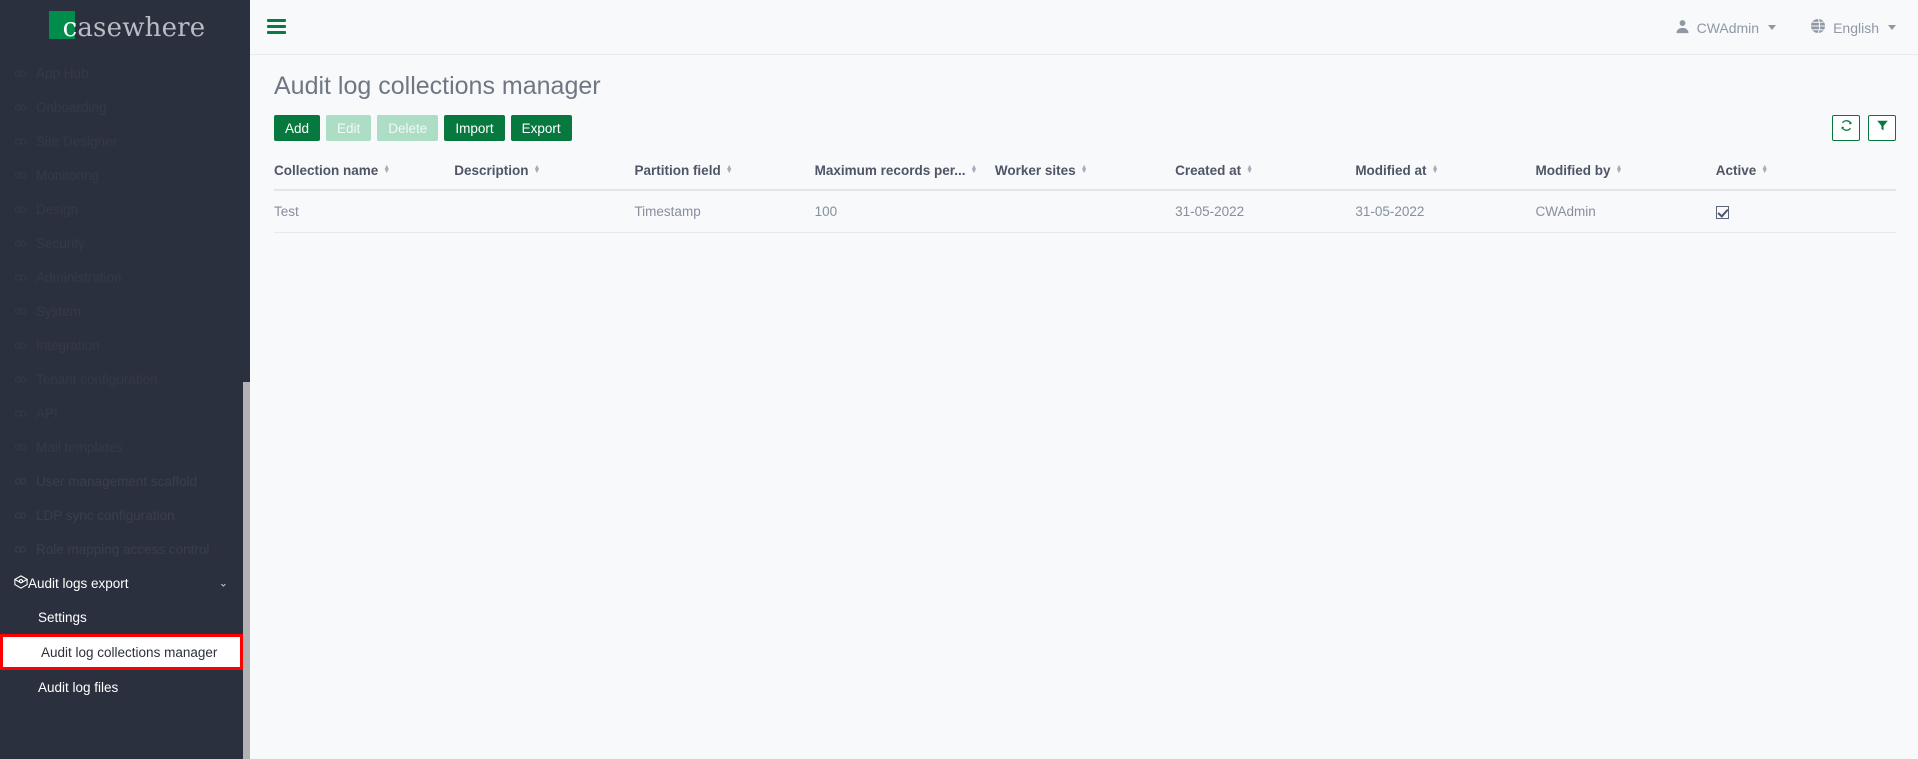 The image size is (1918, 759). I want to click on globe-icon, so click(1818, 27).